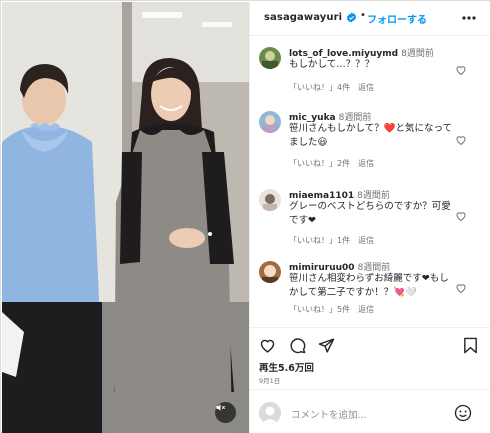 The image size is (490, 433). What do you see at coordinates (319, 309) in the screenshot?
I see `comment-like-count: 「いいね！」5件` at bounding box center [319, 309].